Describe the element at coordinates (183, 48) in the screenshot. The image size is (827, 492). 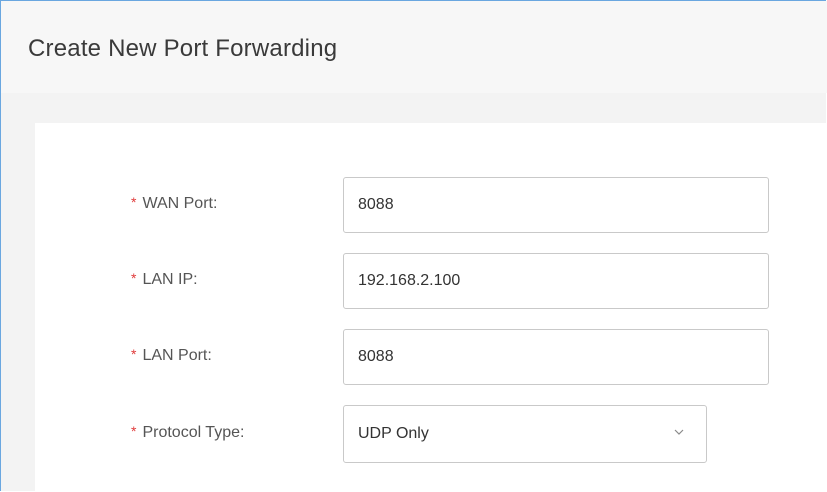
I see `dialog-title: Create New Port Forwarding` at that location.